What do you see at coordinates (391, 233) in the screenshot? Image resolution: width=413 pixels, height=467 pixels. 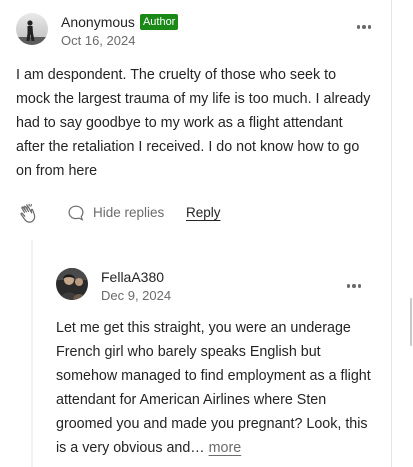 I see `column-divider` at bounding box center [391, 233].